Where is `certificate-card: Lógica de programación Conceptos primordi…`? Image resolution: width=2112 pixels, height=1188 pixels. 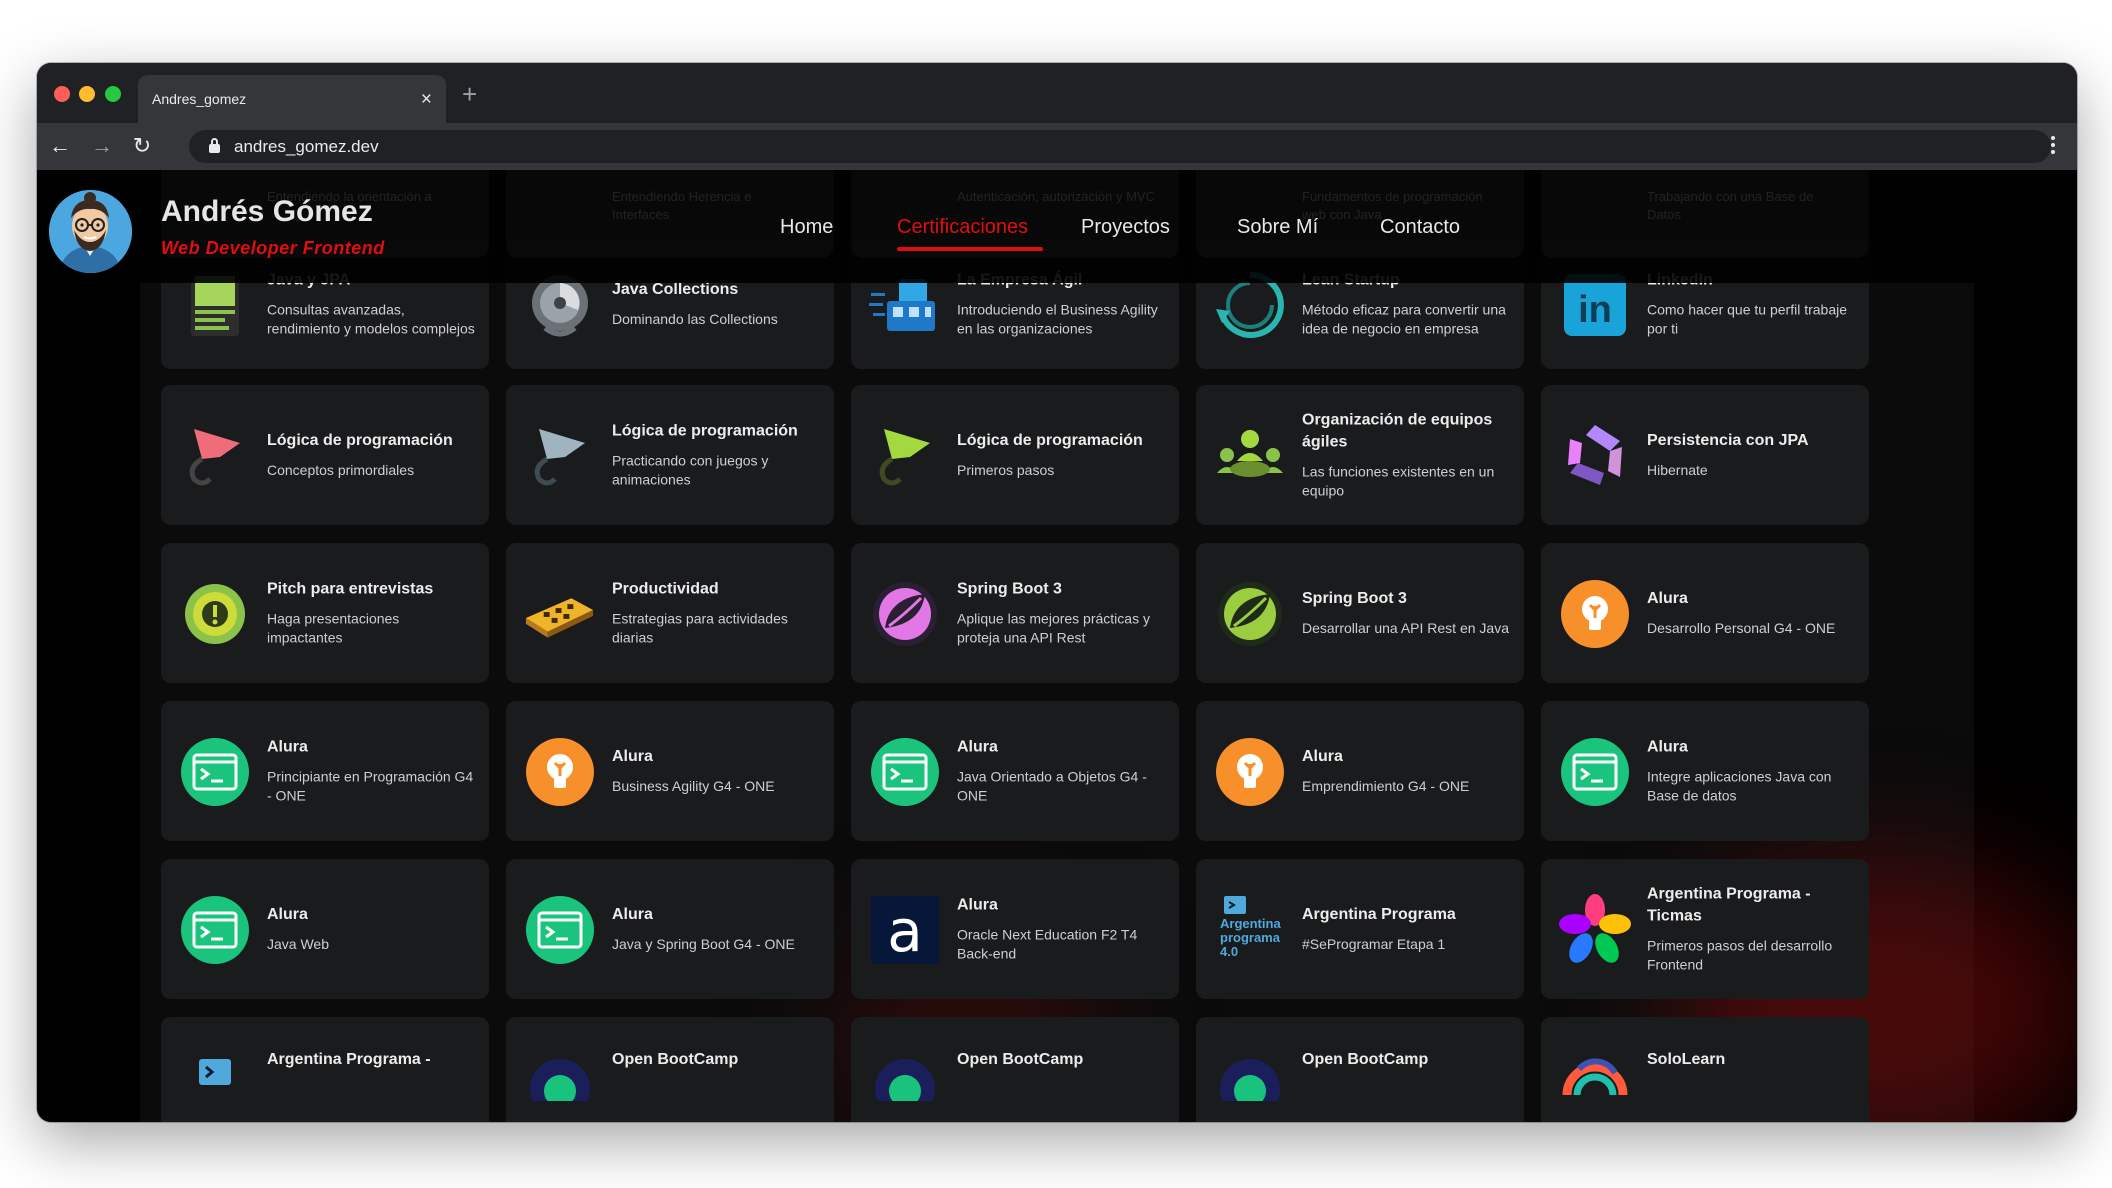
certificate-card: Lógica de programación Conceptos primordi… is located at coordinates (325, 455).